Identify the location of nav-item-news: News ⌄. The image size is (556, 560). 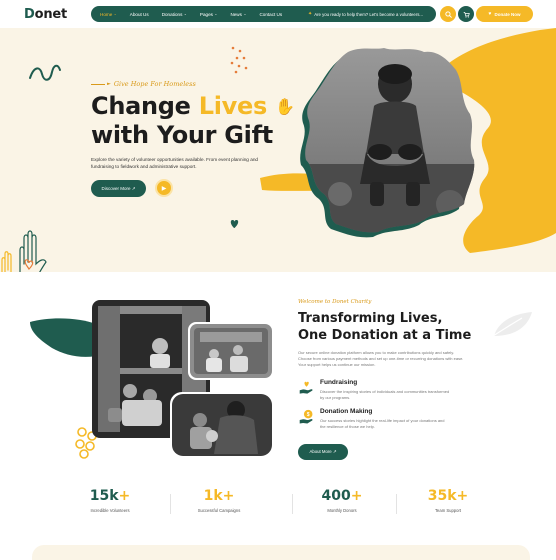
(238, 14).